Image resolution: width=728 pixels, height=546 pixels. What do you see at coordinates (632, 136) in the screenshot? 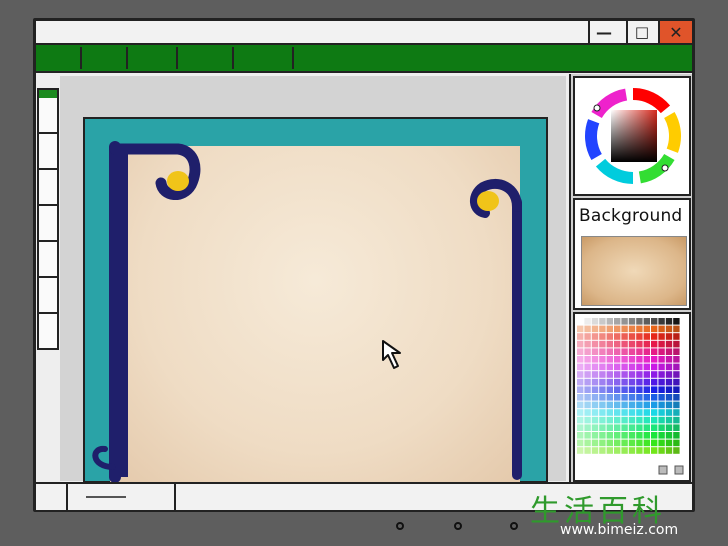
I see `color-wheel` at bounding box center [632, 136].